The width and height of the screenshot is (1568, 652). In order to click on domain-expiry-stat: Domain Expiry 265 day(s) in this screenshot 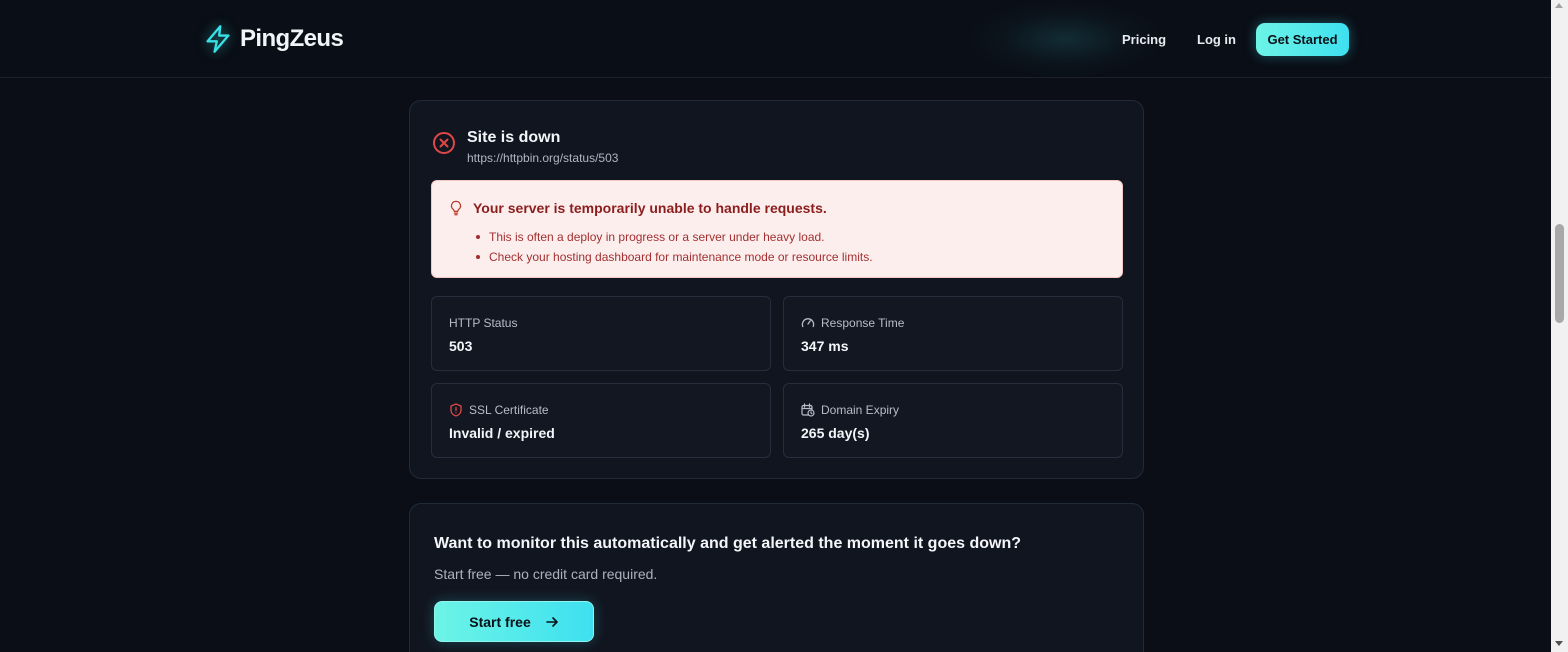, I will do `click(953, 420)`.